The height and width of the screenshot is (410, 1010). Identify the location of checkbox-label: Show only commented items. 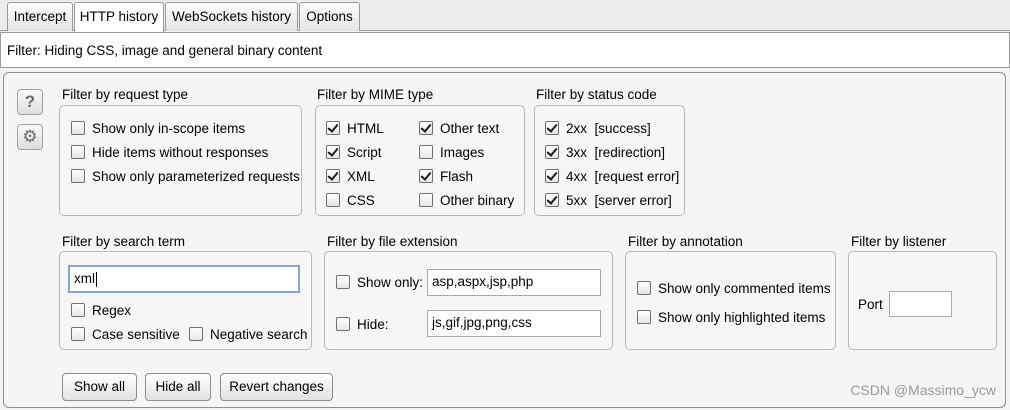
(744, 288).